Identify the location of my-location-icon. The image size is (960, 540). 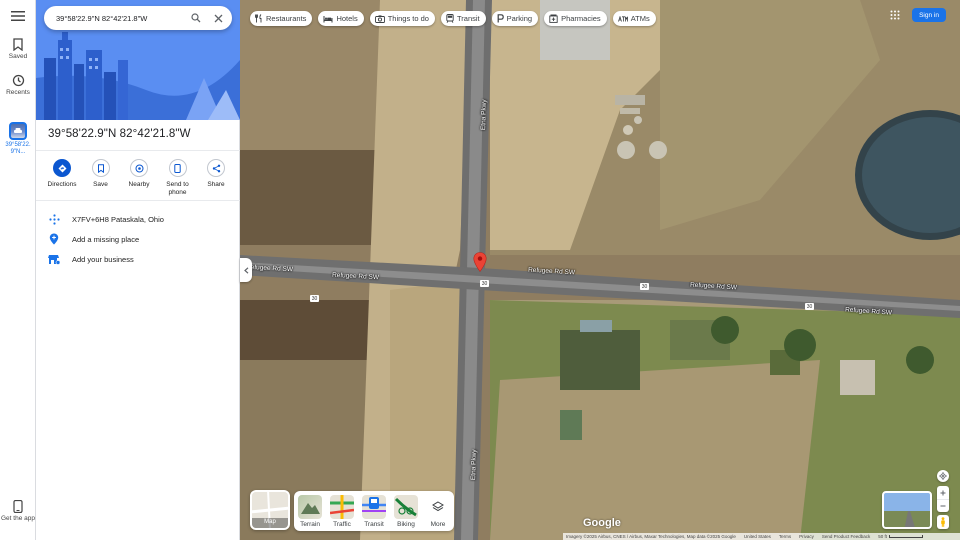
(943, 476).